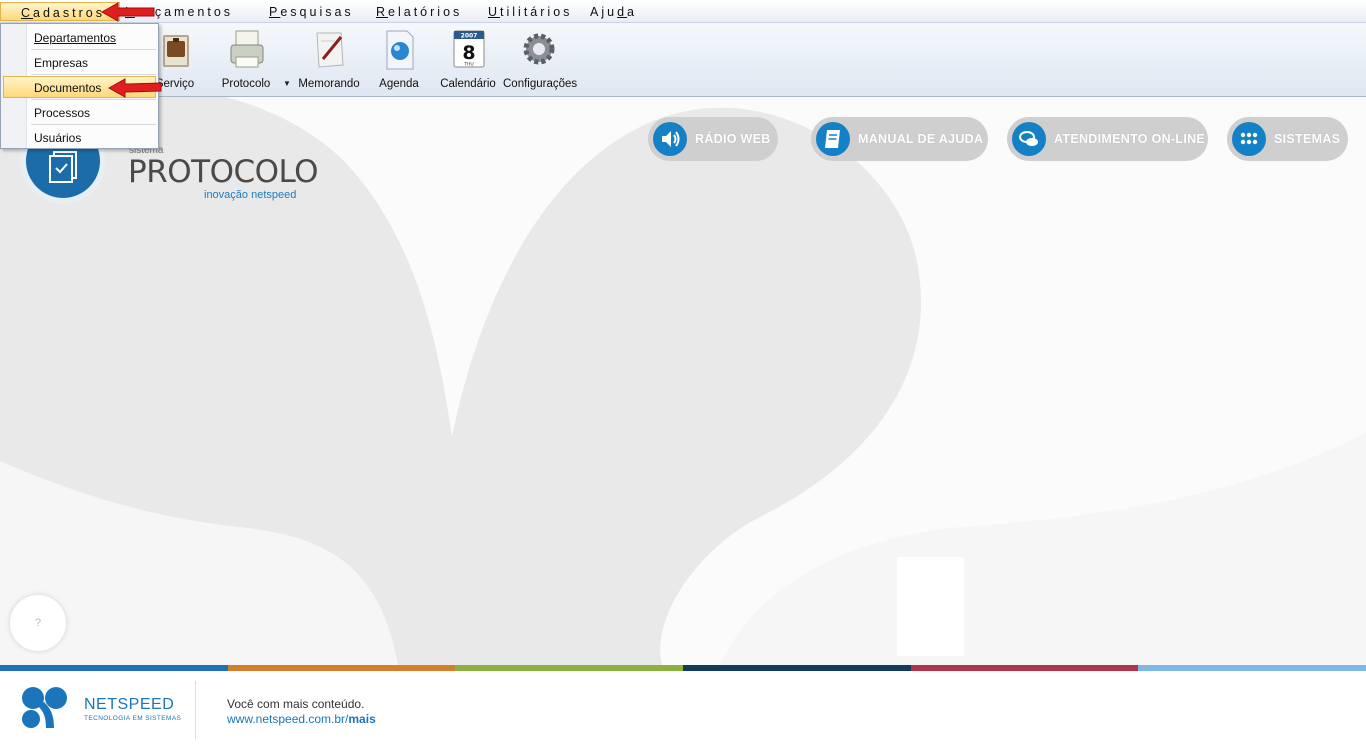  I want to click on netspeed-subtitle: TECNOLOGIA EM SISTEMAS, so click(133, 718).